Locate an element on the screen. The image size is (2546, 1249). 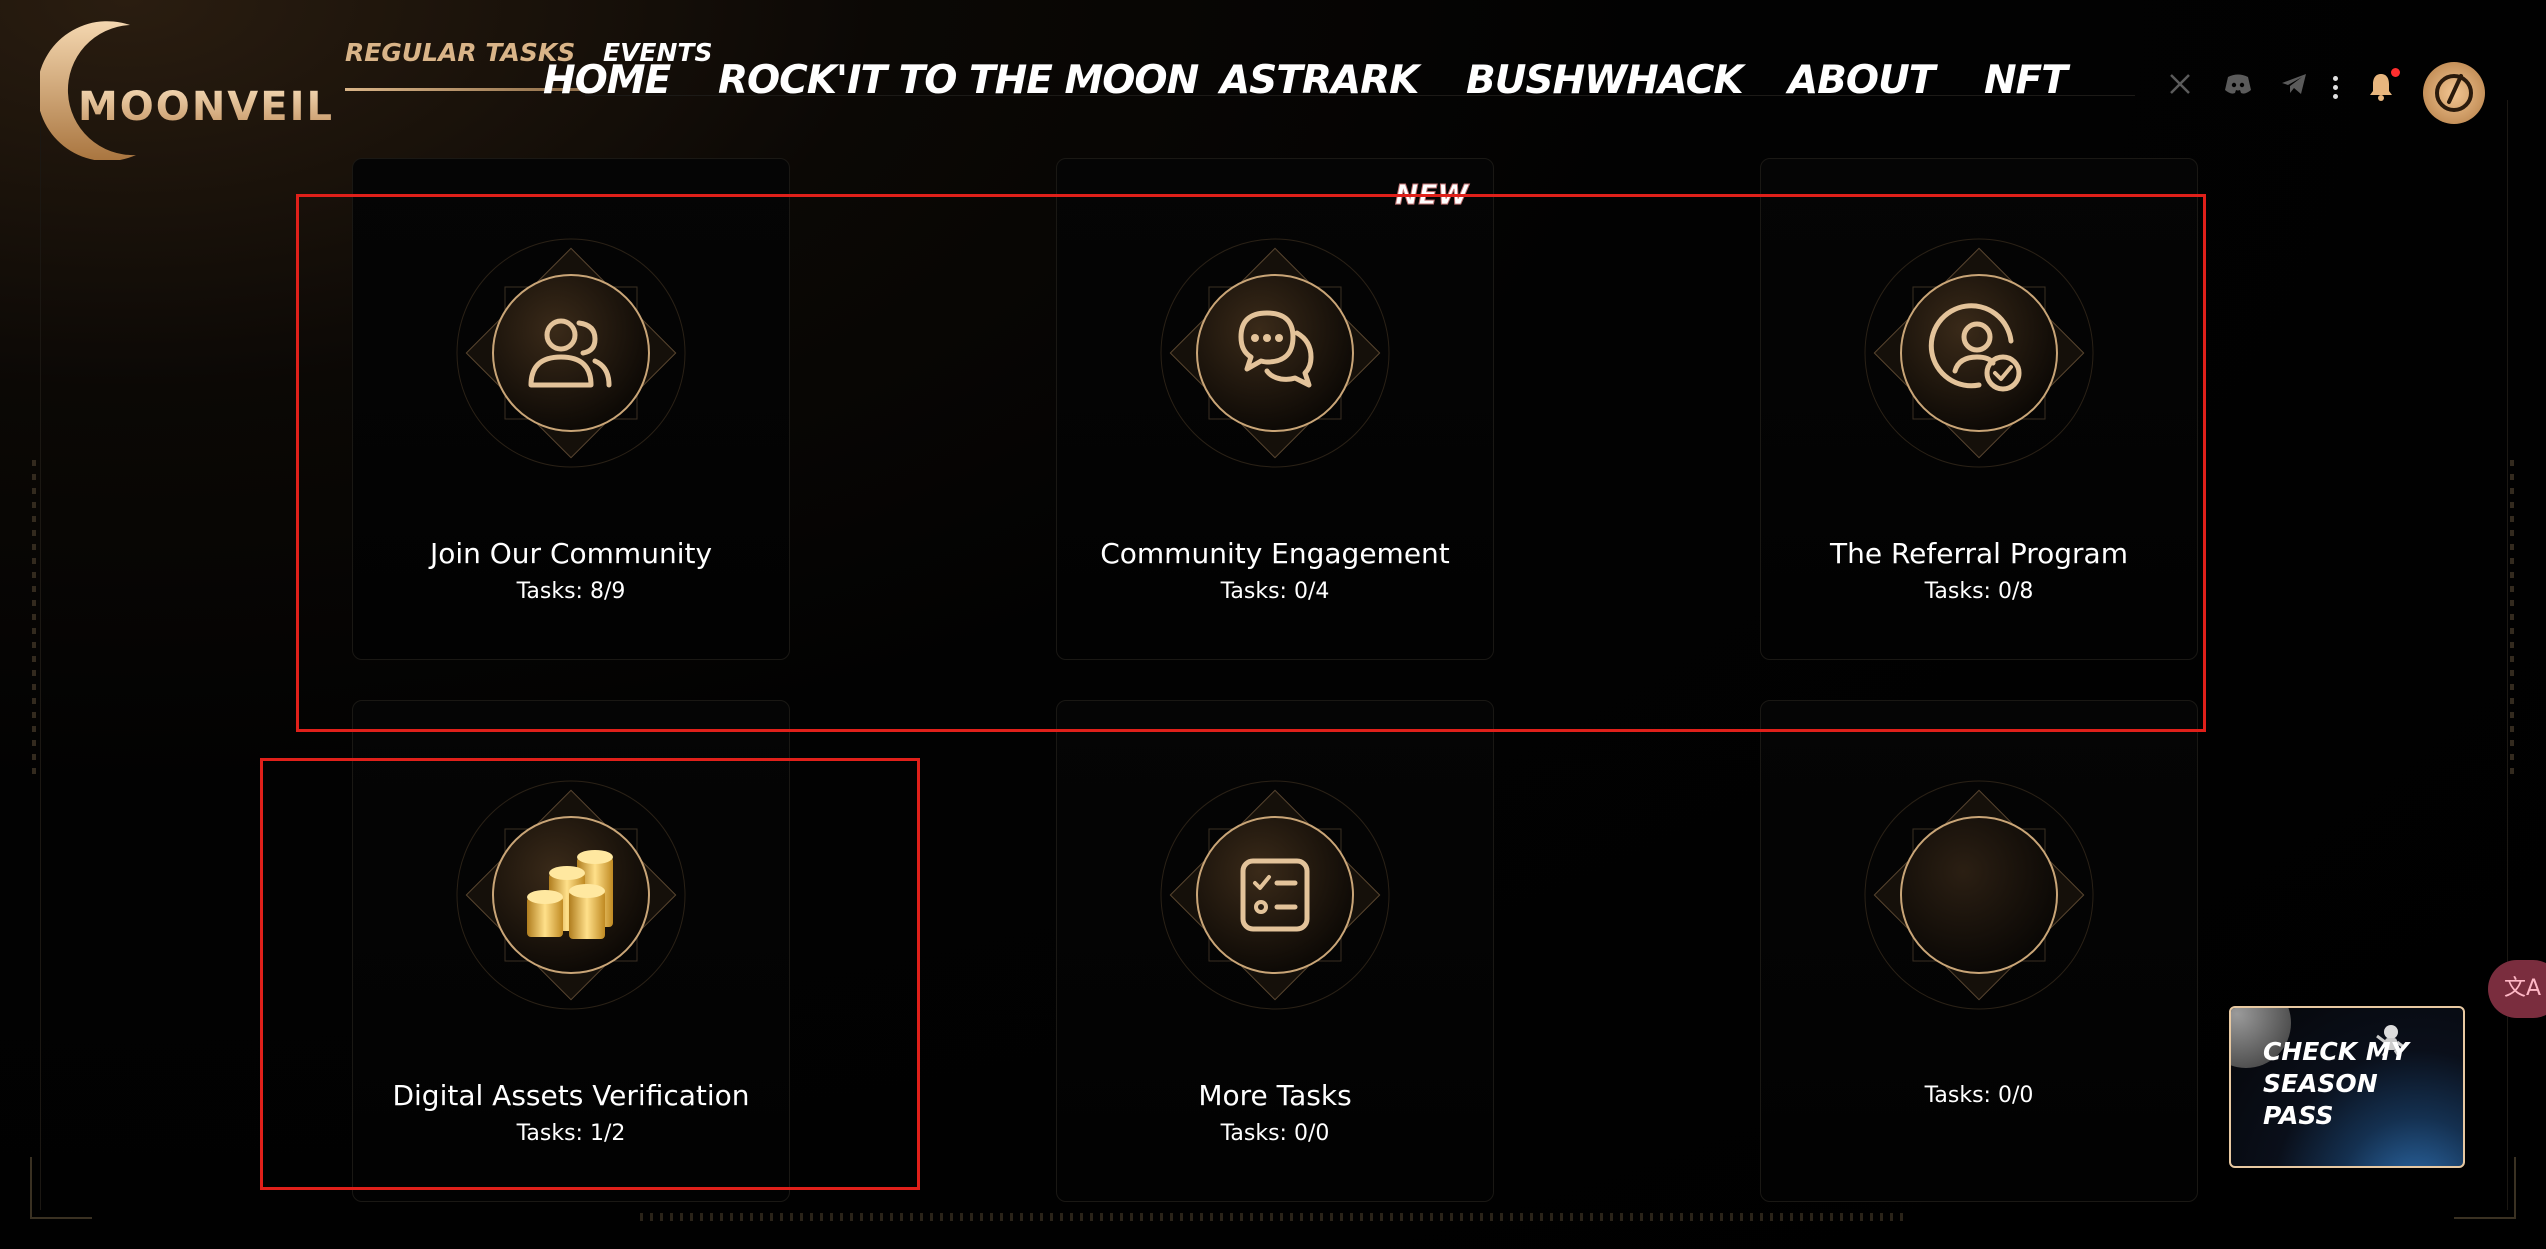
task-card-digital-assets-verification: Digital Assets Verification Tasks: 1/2 is located at coordinates (571, 951).